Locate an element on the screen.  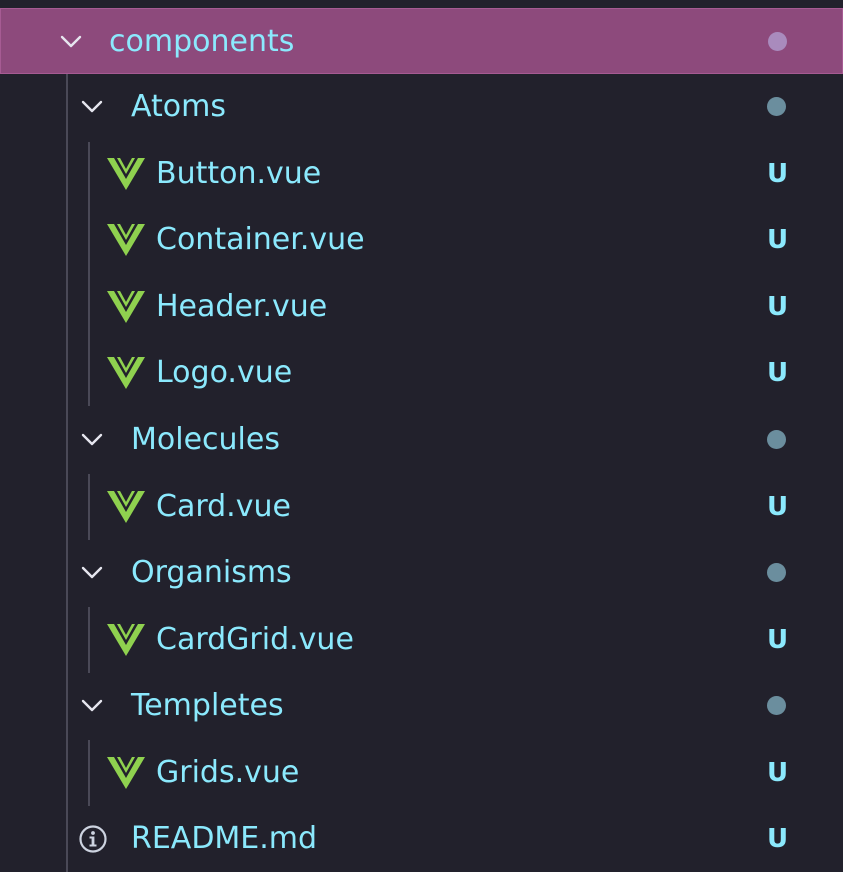
file-row-readme-md: README.md U is located at coordinates (421, 839).